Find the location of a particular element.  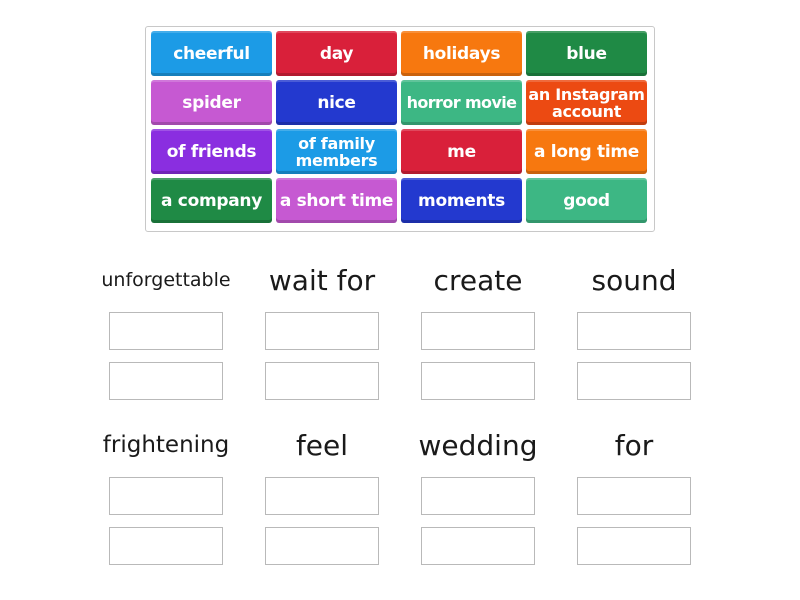

category-group: sound is located at coordinates (634, 330).